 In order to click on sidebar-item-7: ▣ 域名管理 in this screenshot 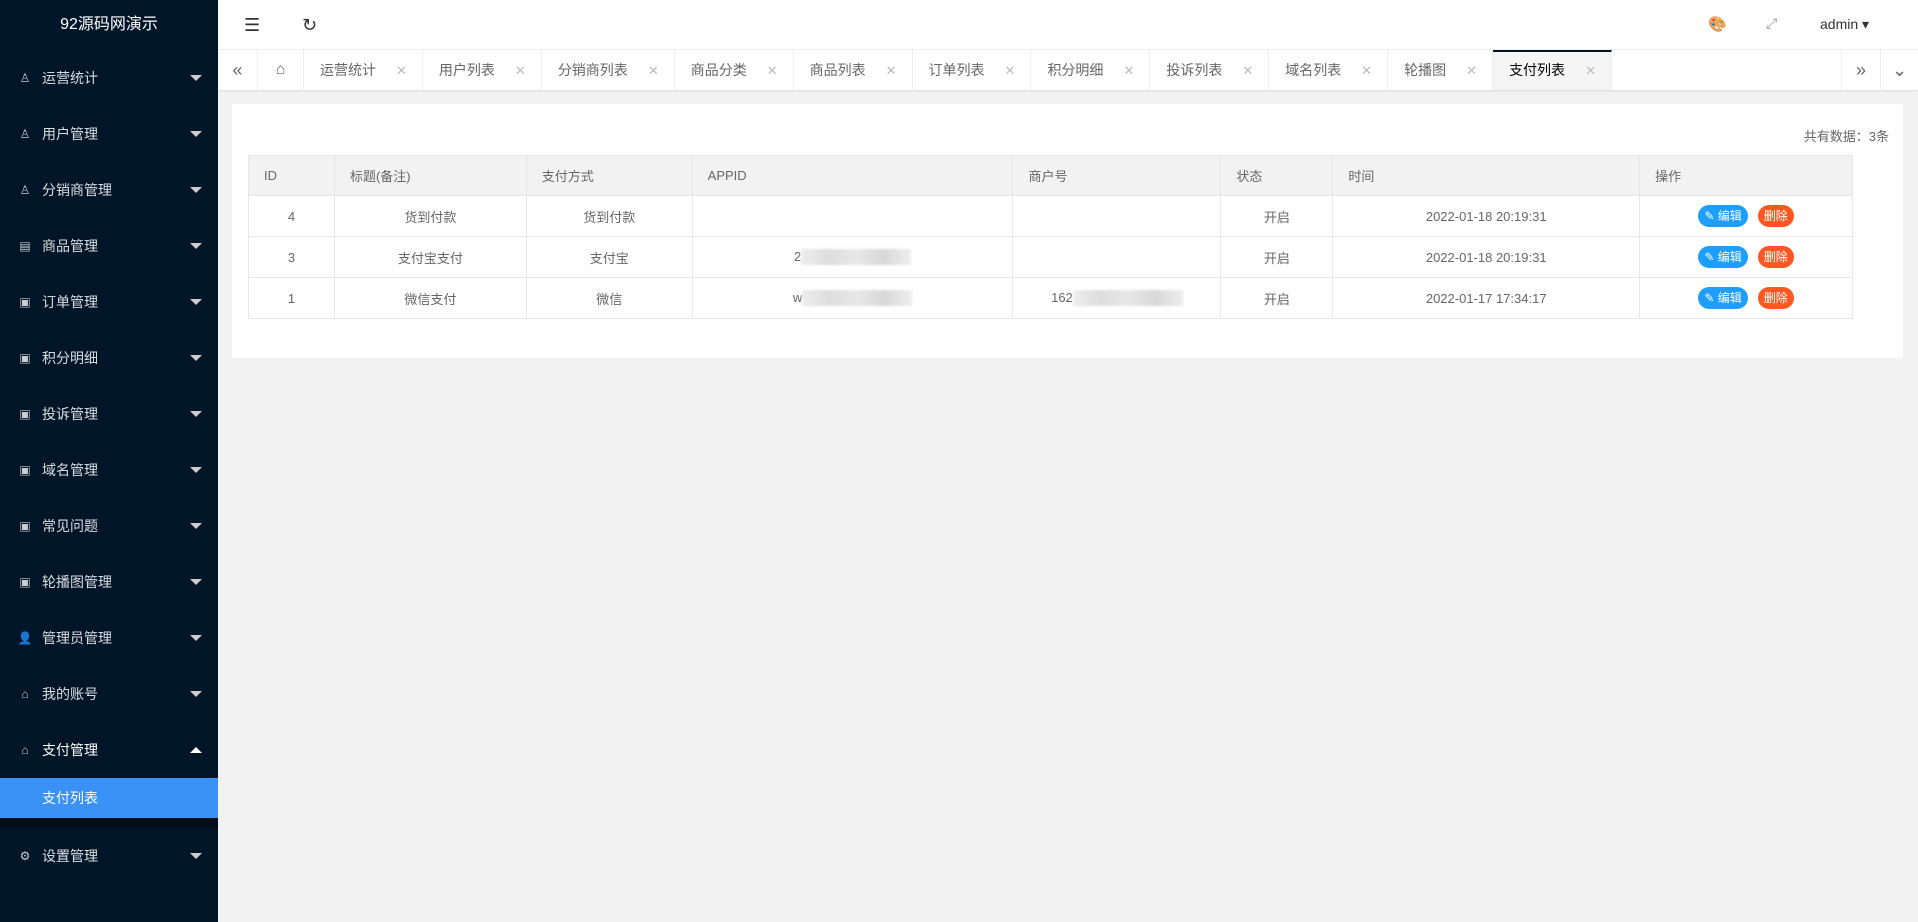, I will do `click(109, 470)`.